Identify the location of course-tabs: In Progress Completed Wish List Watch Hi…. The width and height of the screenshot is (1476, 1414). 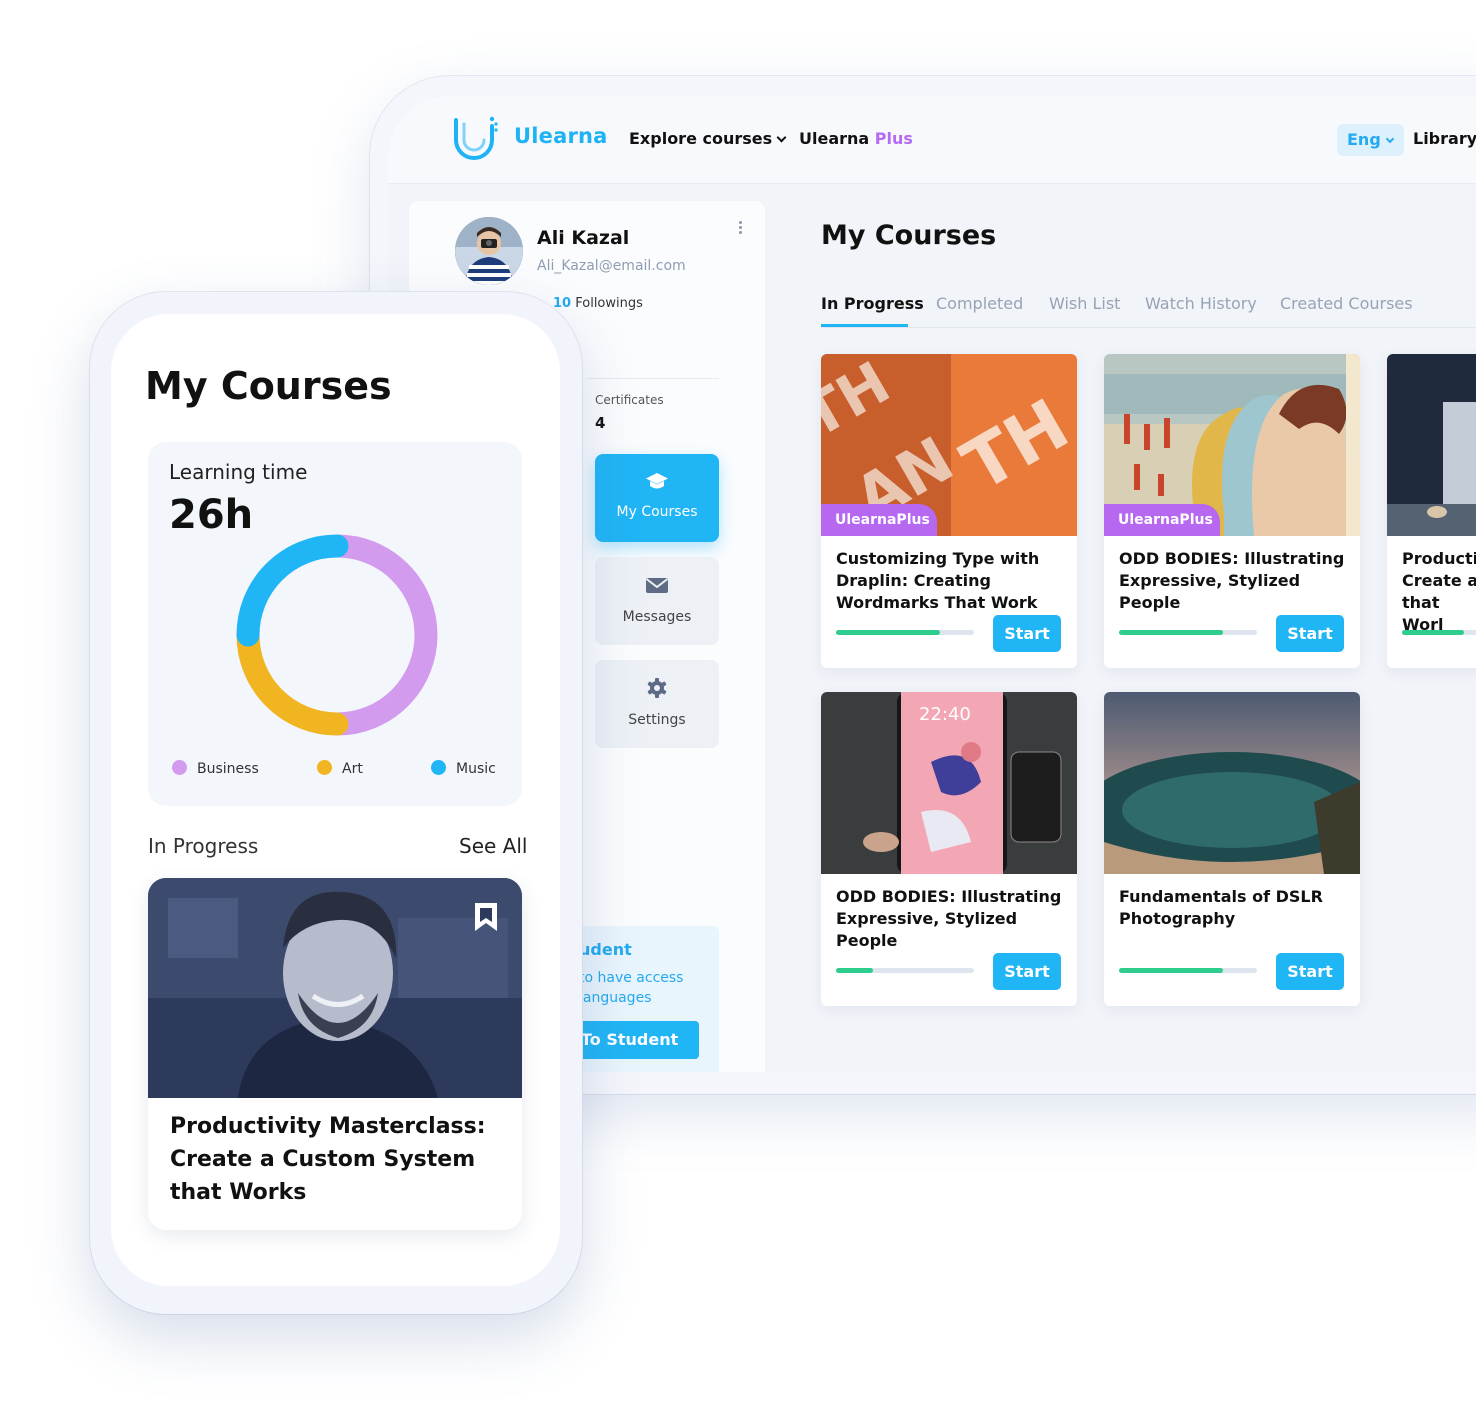
(1148, 311).